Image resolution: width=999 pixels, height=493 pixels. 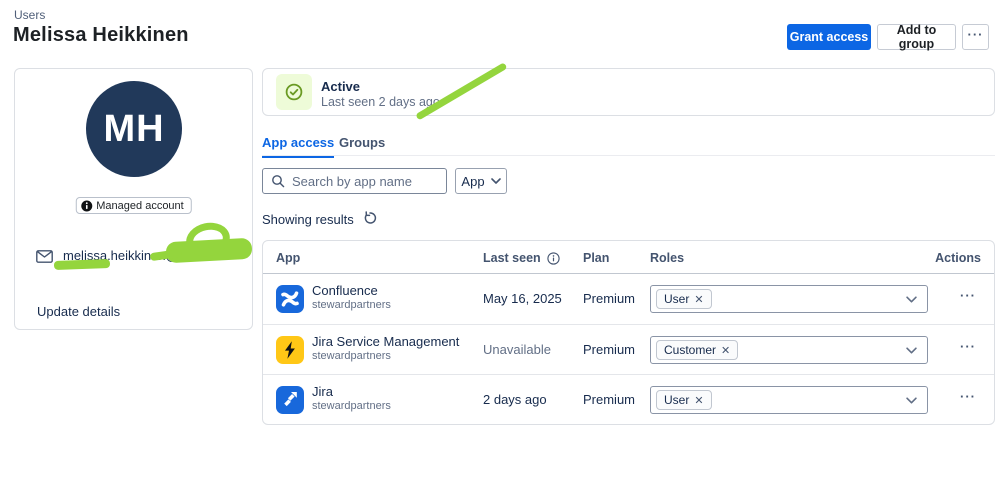 I want to click on role-chip: Customer ✕, so click(x=697, y=350).